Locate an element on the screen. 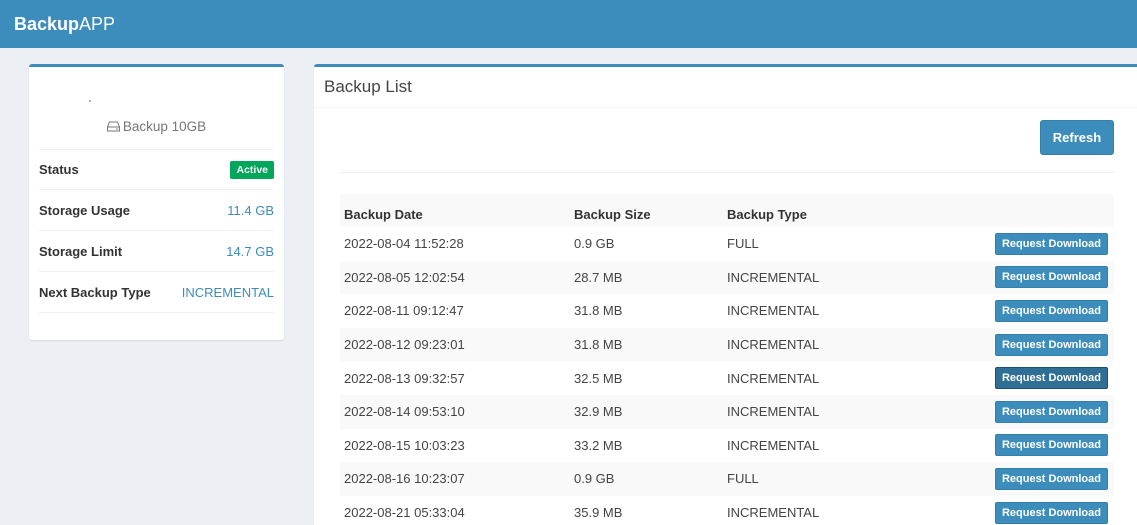 Image resolution: width=1137 pixels, height=525 pixels. package-name: Backup 10GB is located at coordinates (156, 126).